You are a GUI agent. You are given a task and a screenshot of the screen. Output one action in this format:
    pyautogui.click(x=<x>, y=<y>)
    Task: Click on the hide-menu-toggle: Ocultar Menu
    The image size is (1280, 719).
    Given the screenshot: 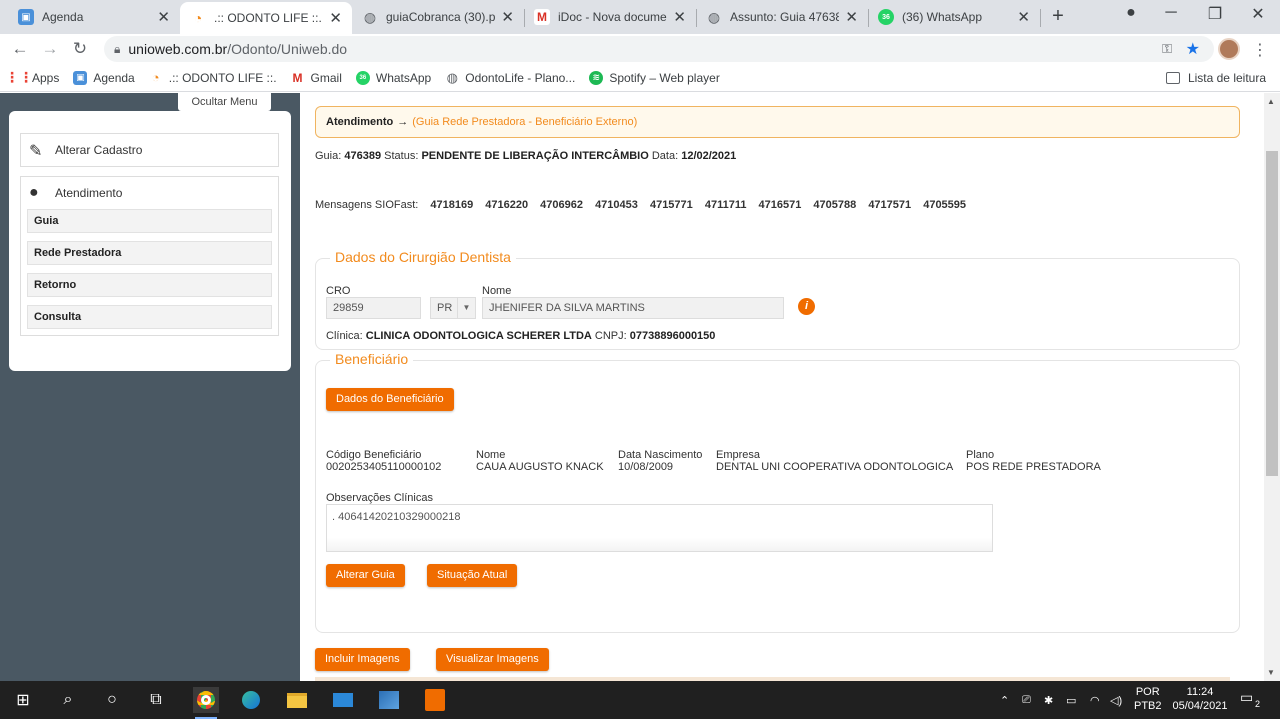 What is the action you would take?
    pyautogui.click(x=224, y=102)
    